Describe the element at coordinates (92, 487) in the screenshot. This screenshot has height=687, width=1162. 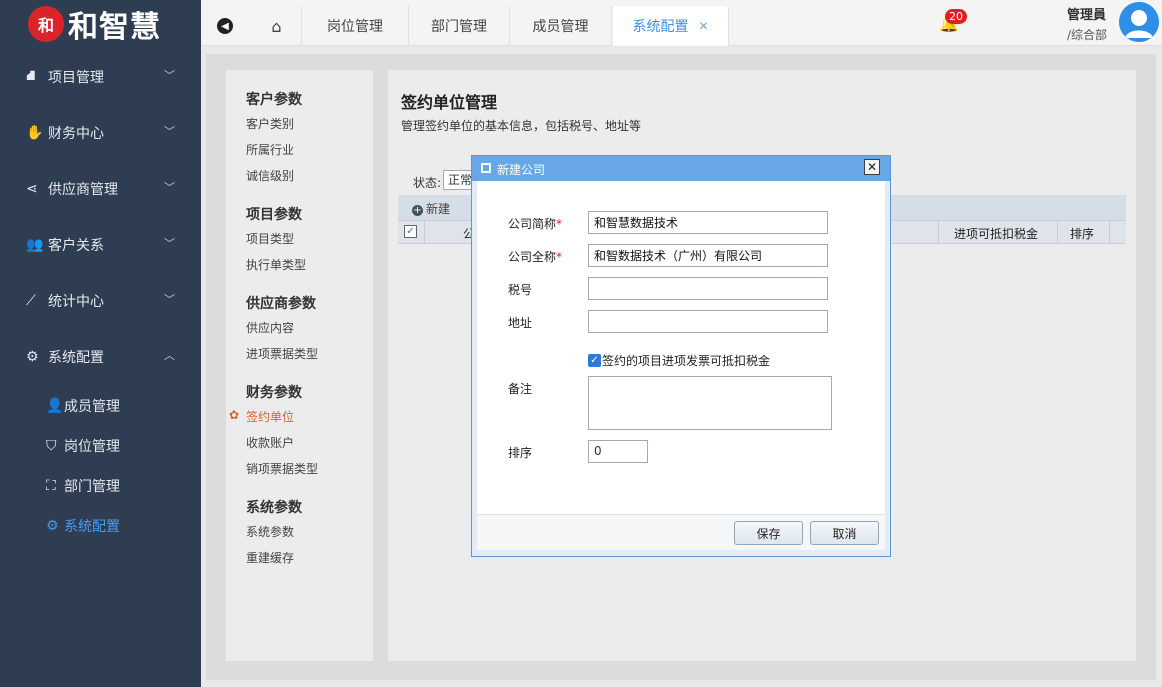
I see `sidebar-subitem-label: 部门管理` at that location.